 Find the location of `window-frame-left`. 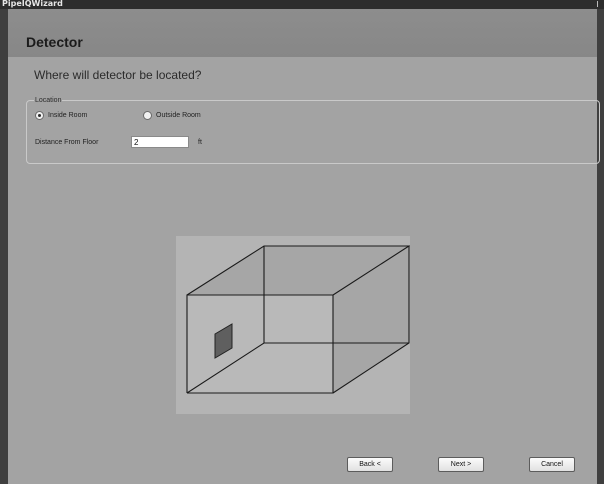

window-frame-left is located at coordinates (4, 246).